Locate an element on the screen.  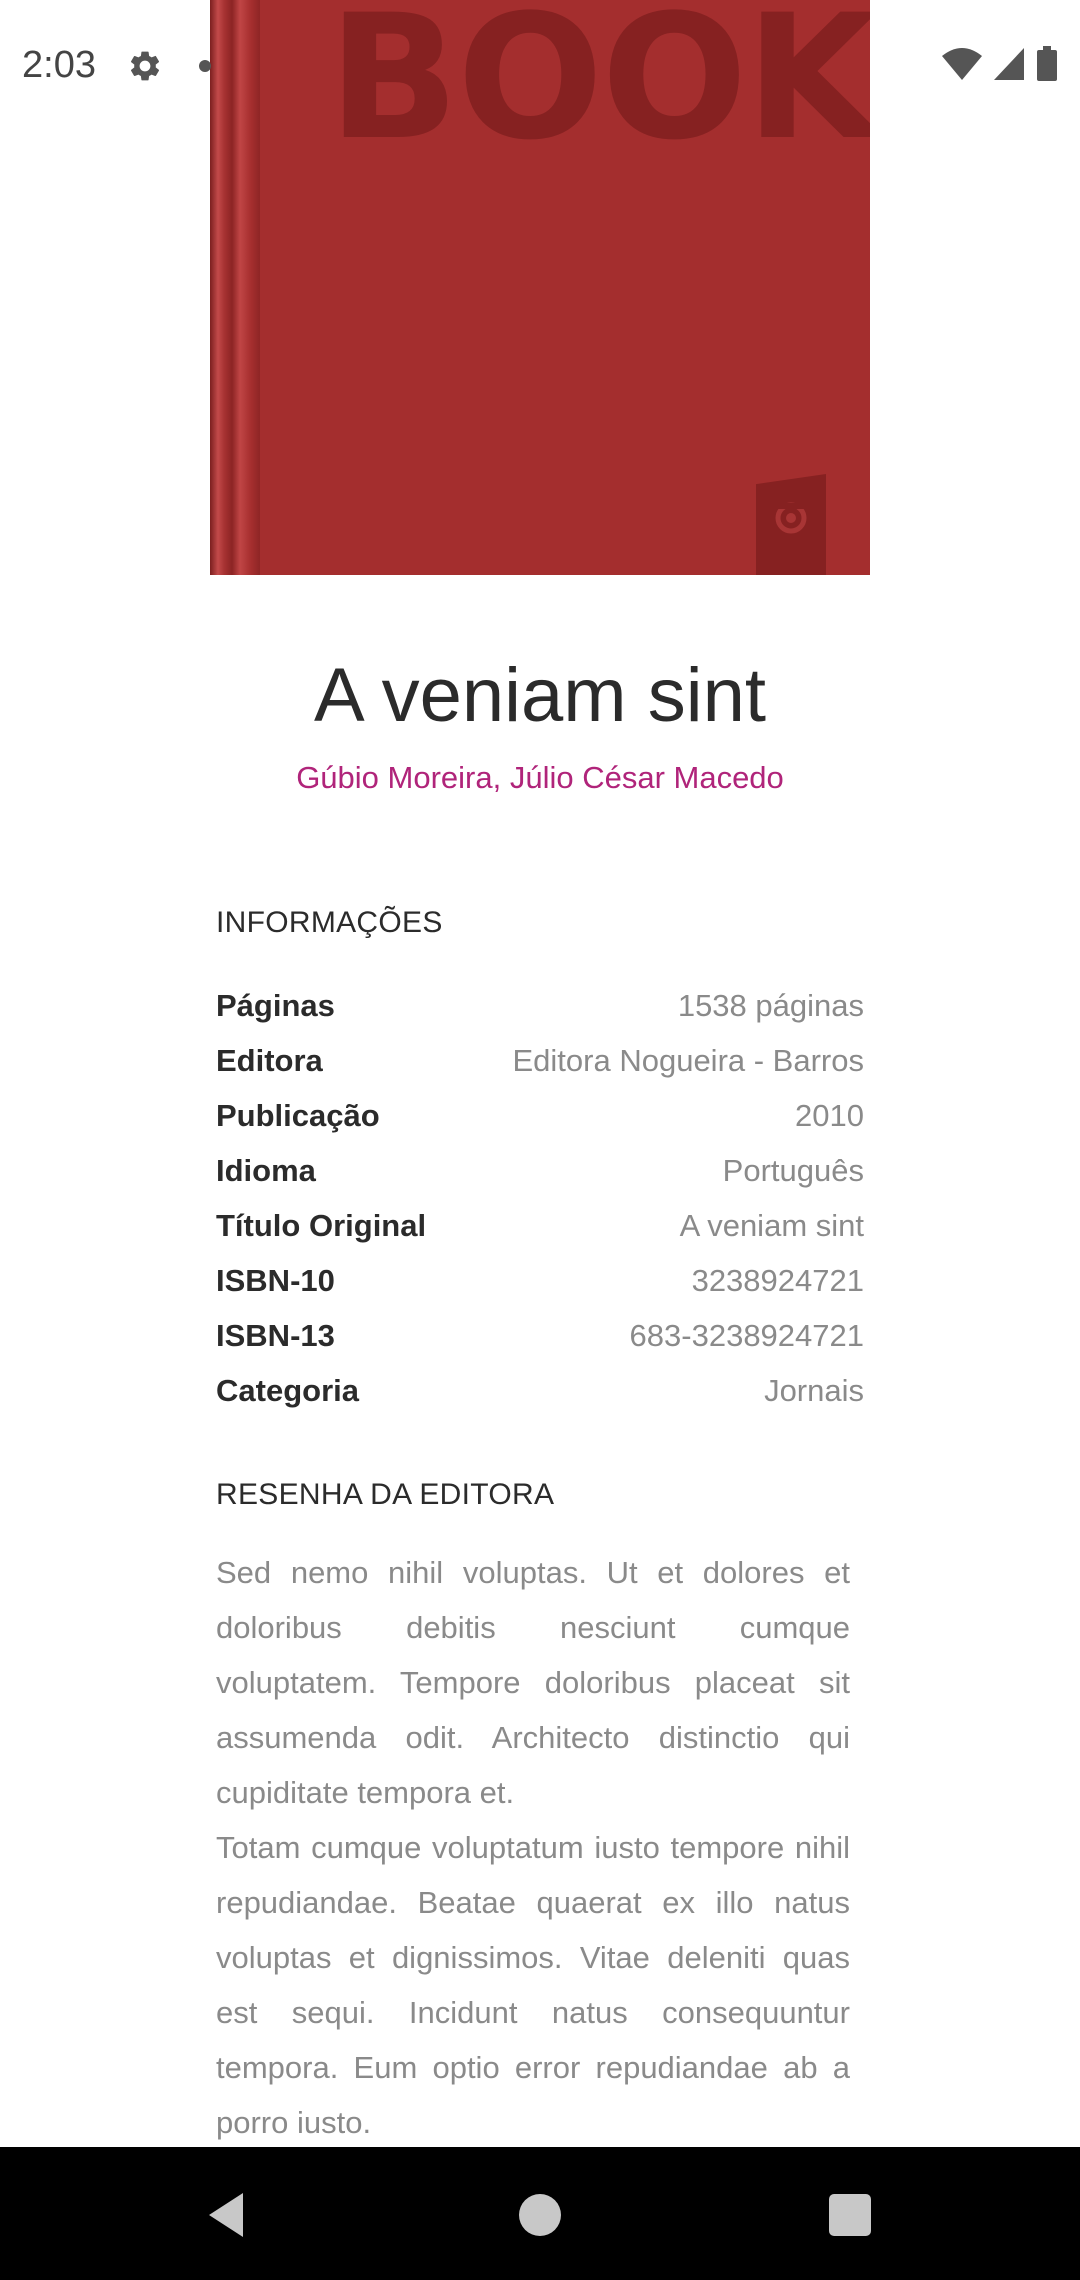
info-row-isbn10: ISBN-10 3238924721 is located at coordinates (540, 1280).